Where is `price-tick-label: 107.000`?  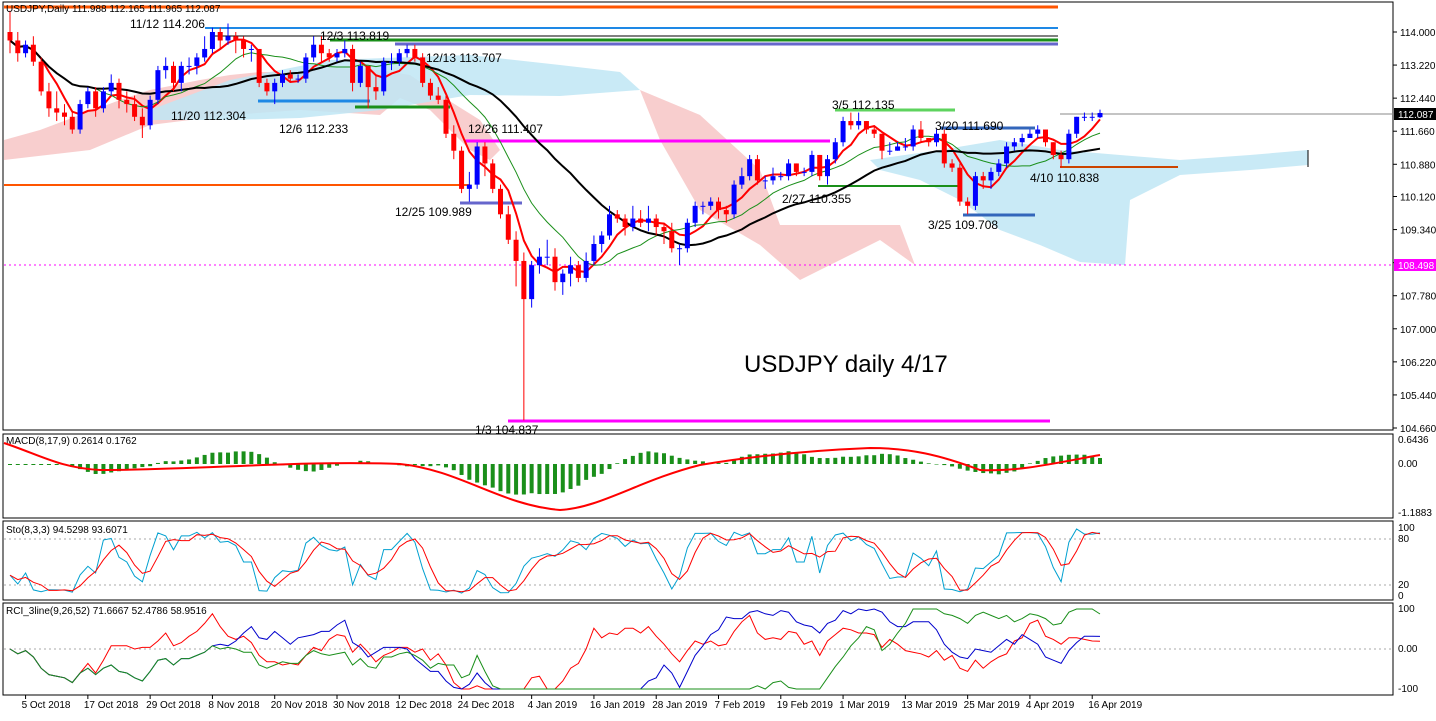
price-tick-label: 107.000 is located at coordinates (1418, 330).